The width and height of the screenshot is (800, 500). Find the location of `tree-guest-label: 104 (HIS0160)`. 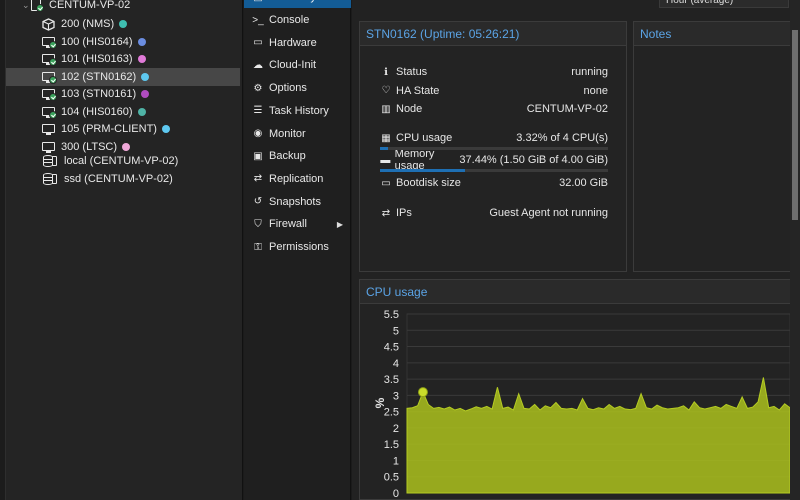

tree-guest-label: 104 (HIS0160) is located at coordinates (97, 111).